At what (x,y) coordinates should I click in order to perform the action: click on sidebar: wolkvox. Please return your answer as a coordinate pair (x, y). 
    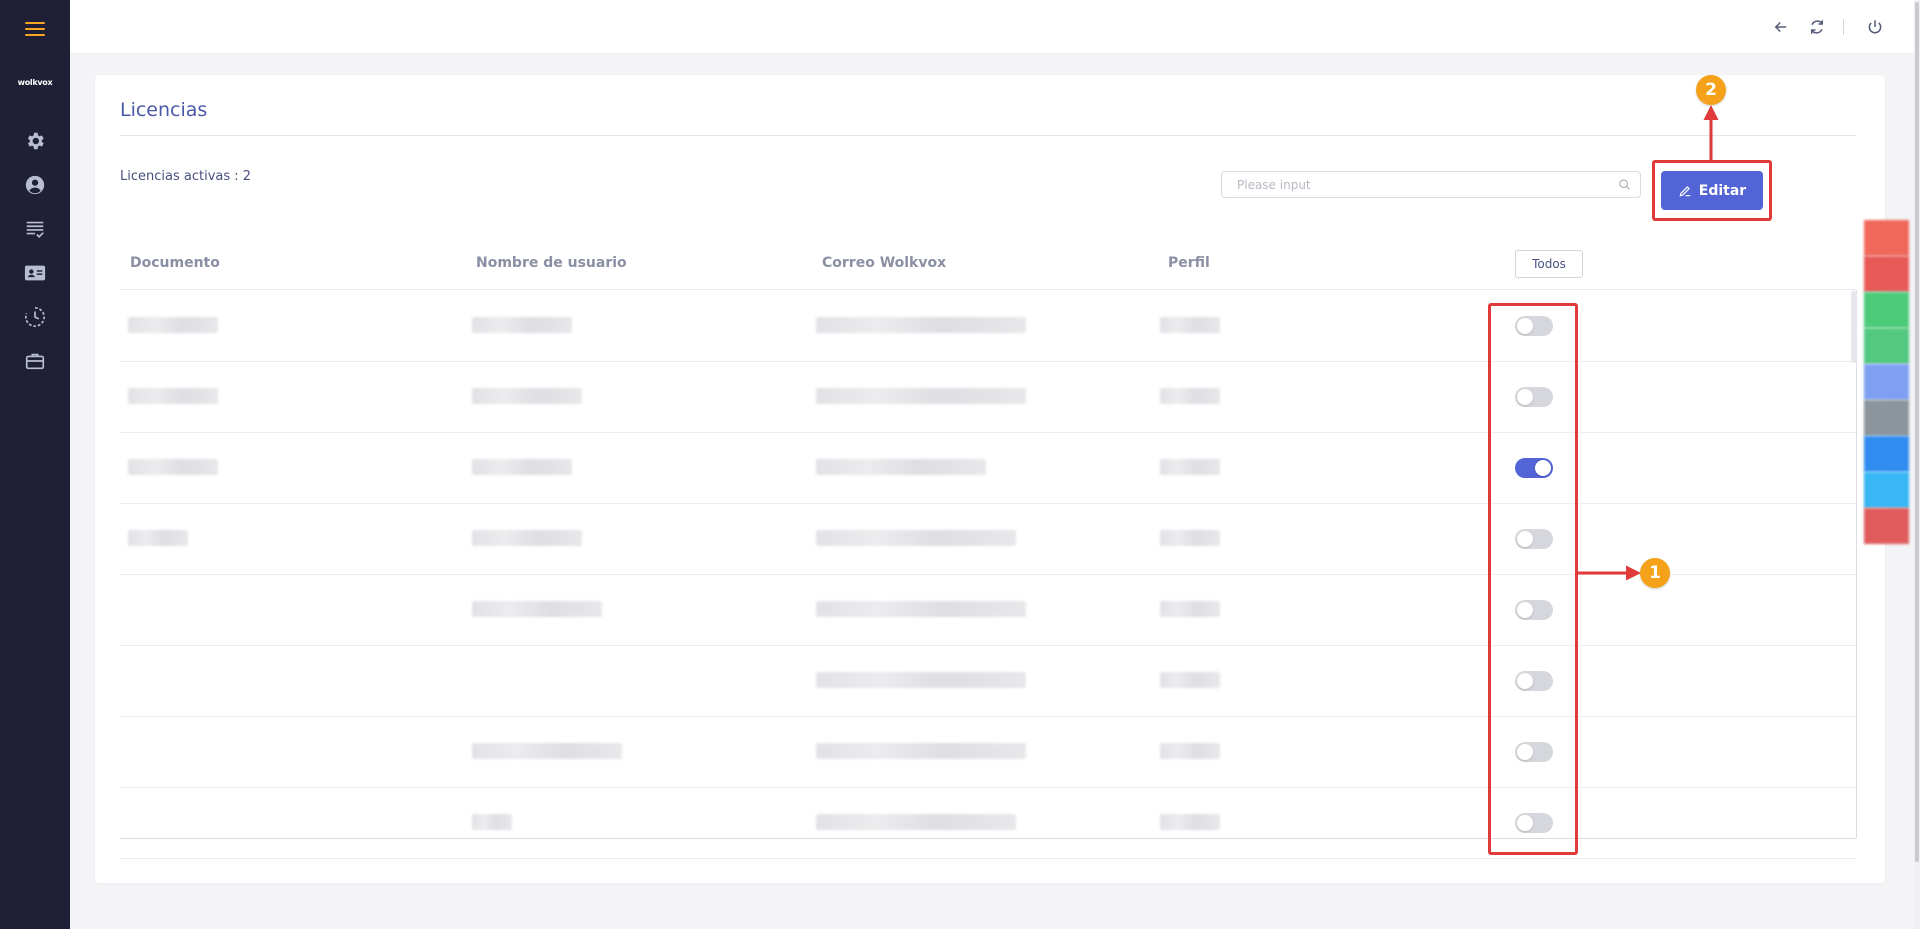
    Looking at the image, I should click on (35, 464).